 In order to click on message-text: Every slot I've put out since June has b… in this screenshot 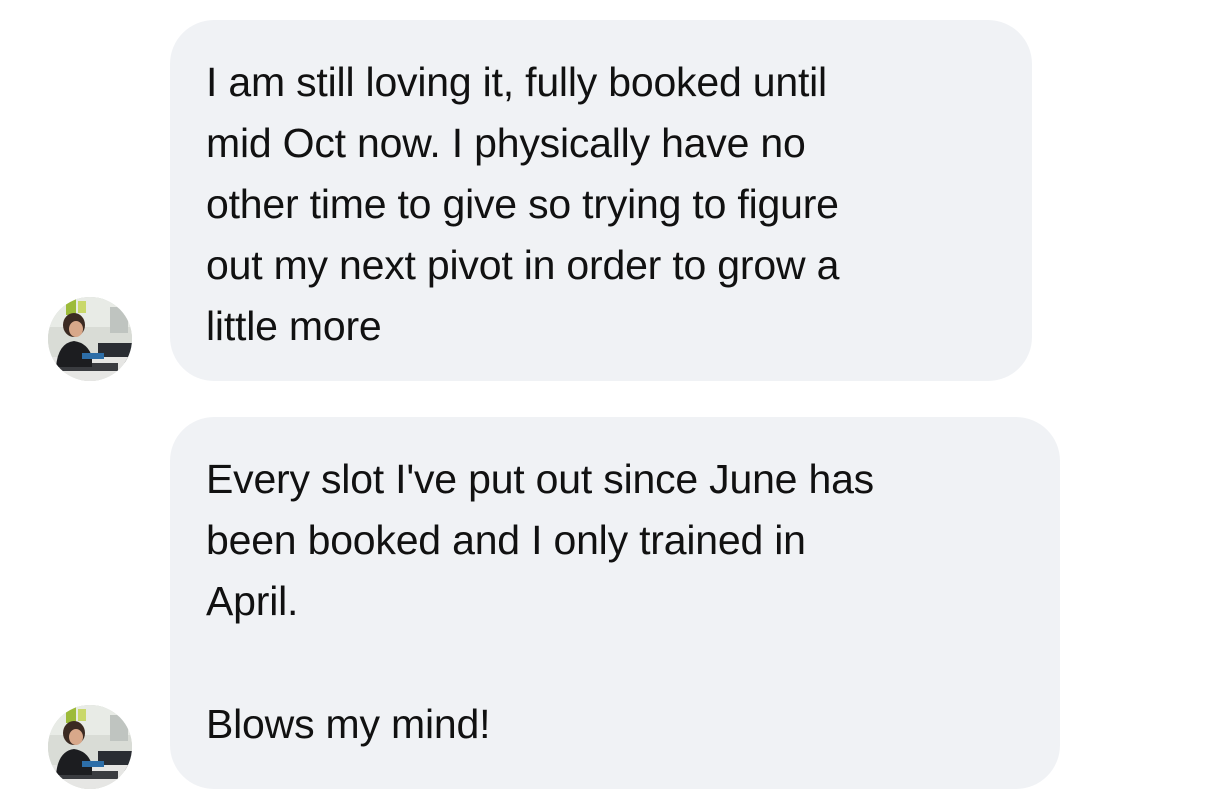, I will do `click(540, 540)`.